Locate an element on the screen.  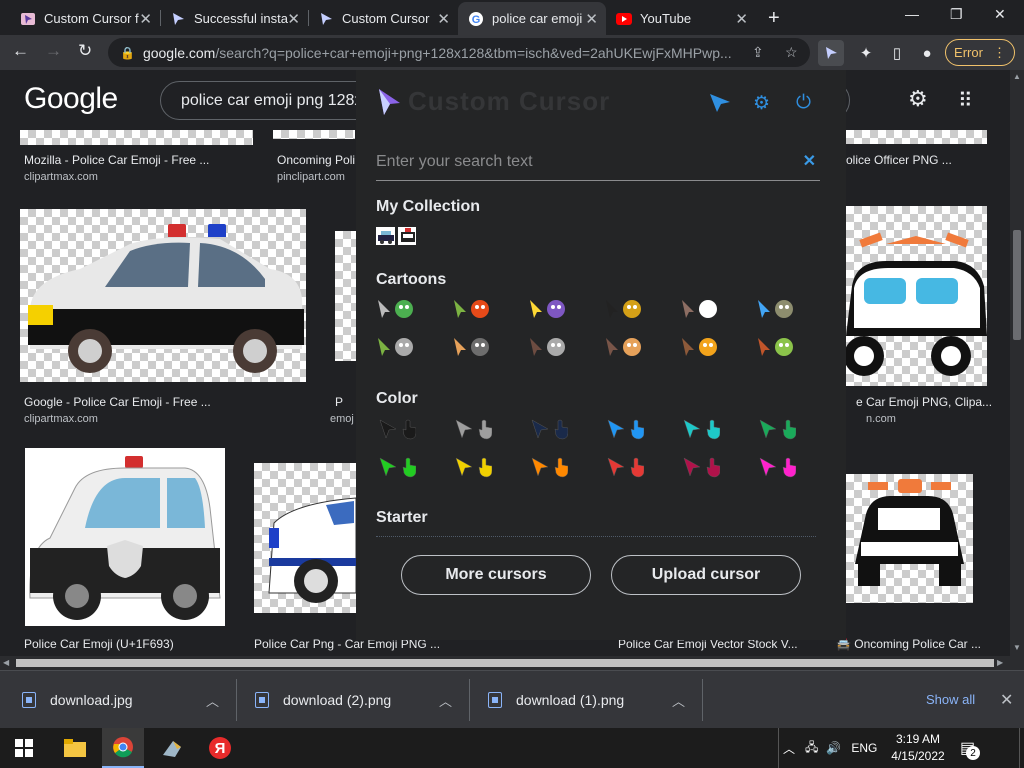
reload-icon: ↻ is located at coordinates (85, 51).